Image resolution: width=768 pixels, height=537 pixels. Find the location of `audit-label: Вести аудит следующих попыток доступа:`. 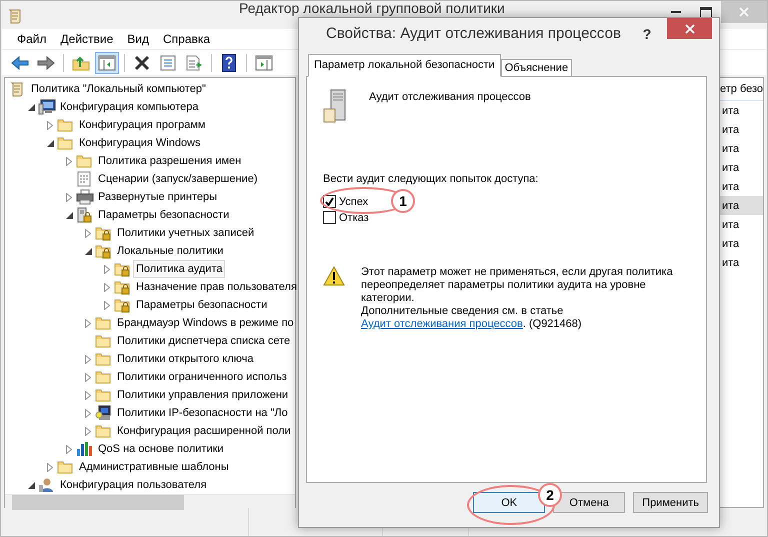

audit-label: Вести аудит следующих попыток доступа: is located at coordinates (431, 179).